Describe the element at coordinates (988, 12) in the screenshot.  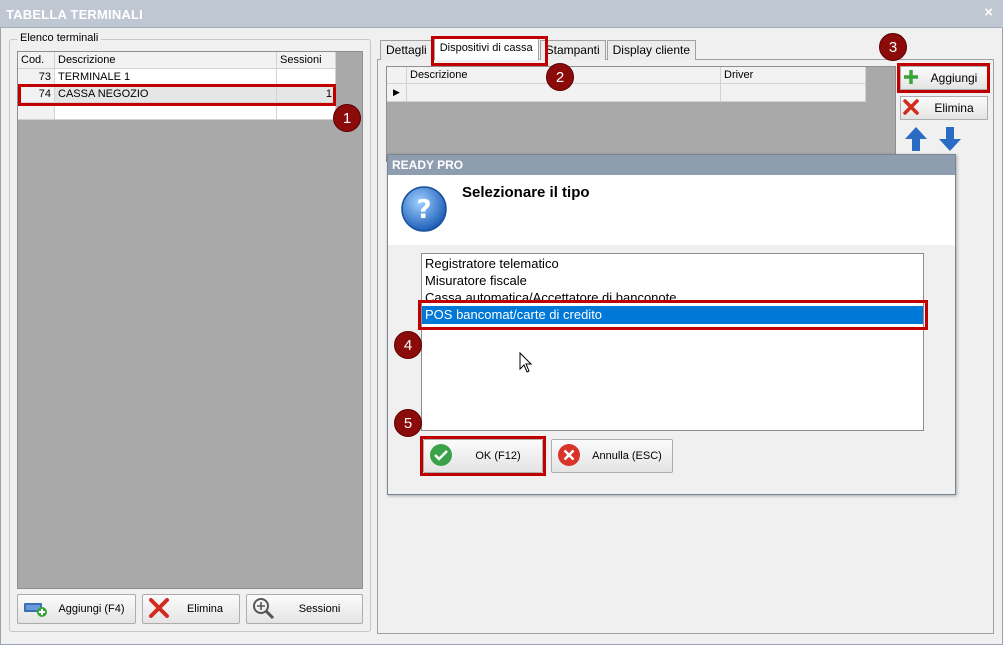
I see `close-icon: ×` at that location.